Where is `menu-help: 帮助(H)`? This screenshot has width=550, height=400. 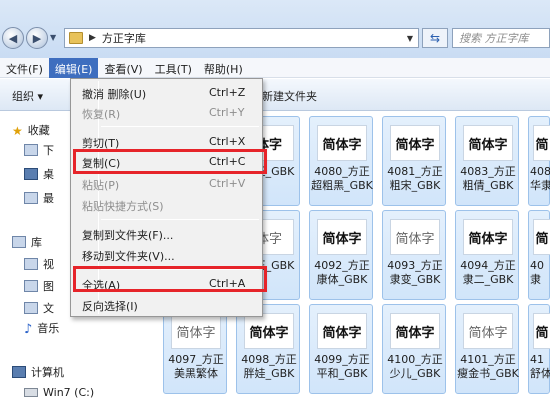
menu-help: 帮助(H) is located at coordinates (223, 68).